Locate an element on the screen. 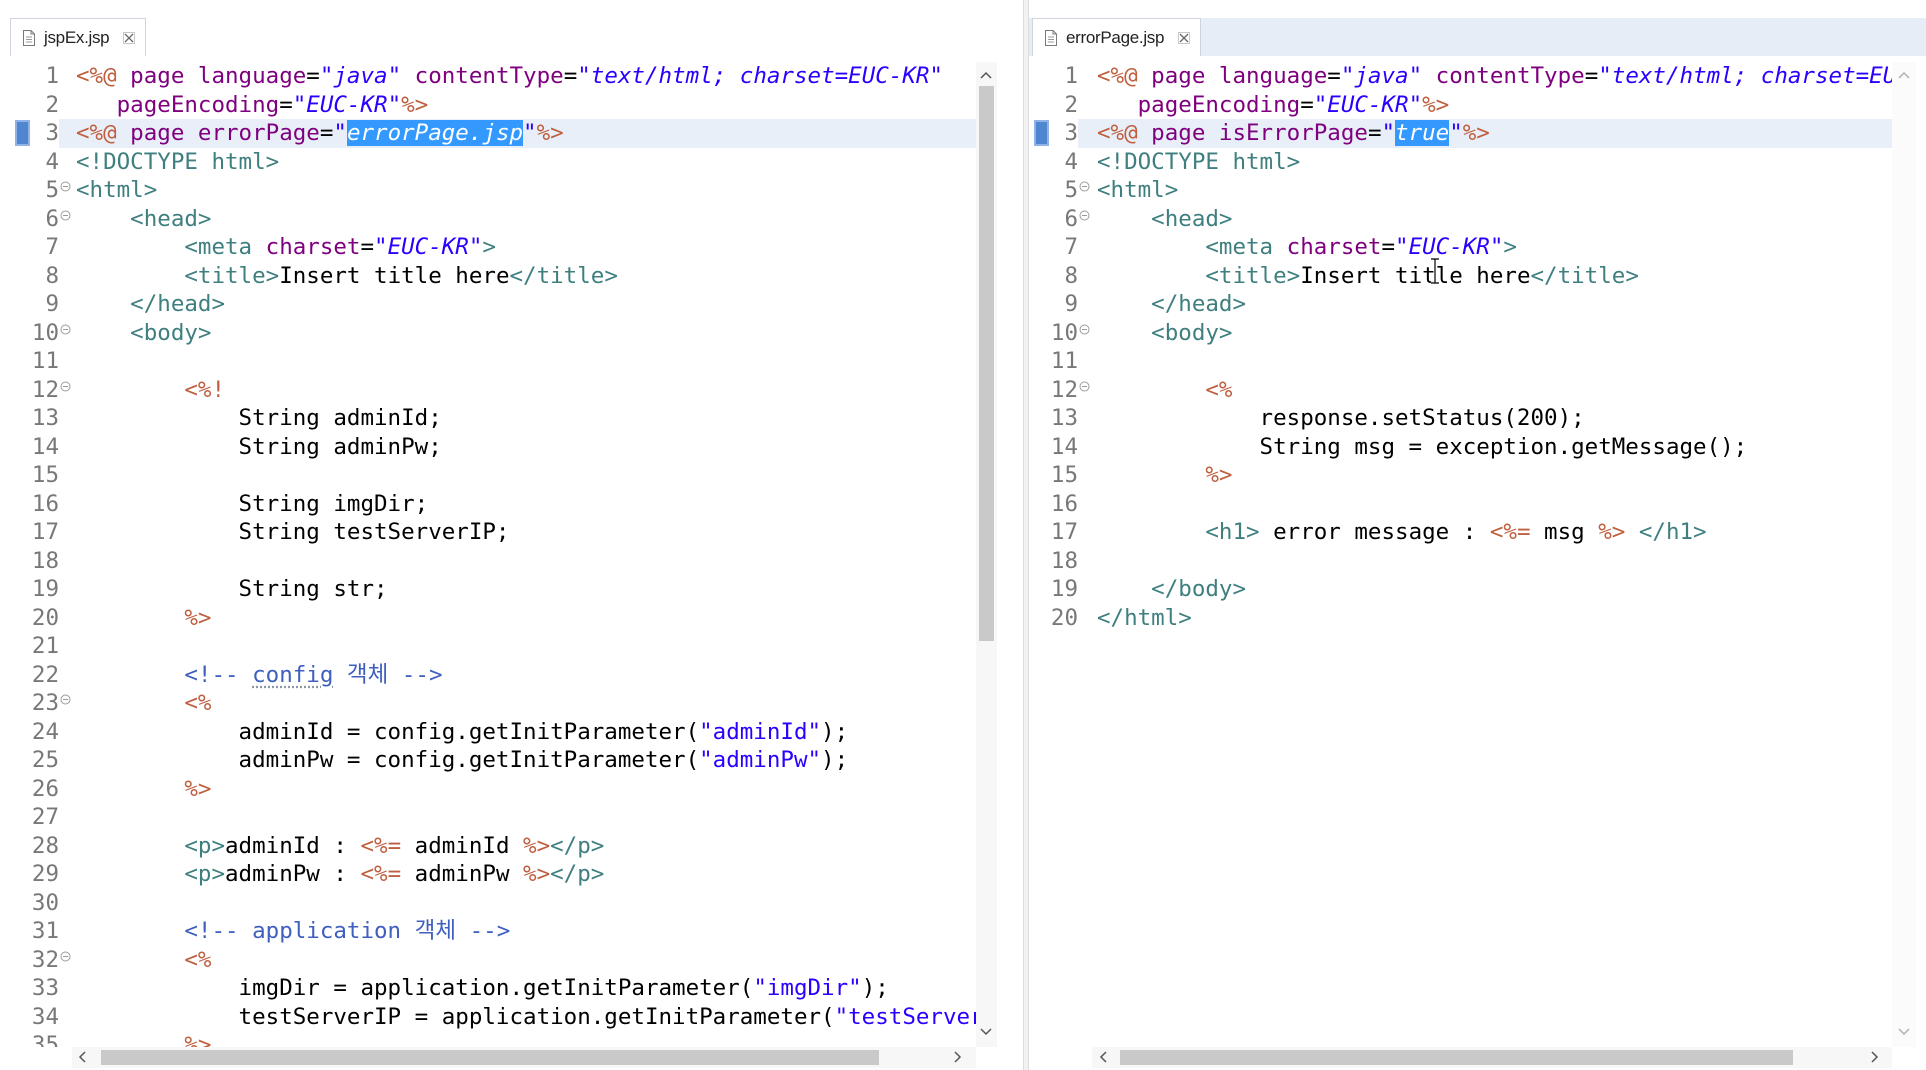 The width and height of the screenshot is (1926, 1070). code-line: 12 <% is located at coordinates (1460, 390).